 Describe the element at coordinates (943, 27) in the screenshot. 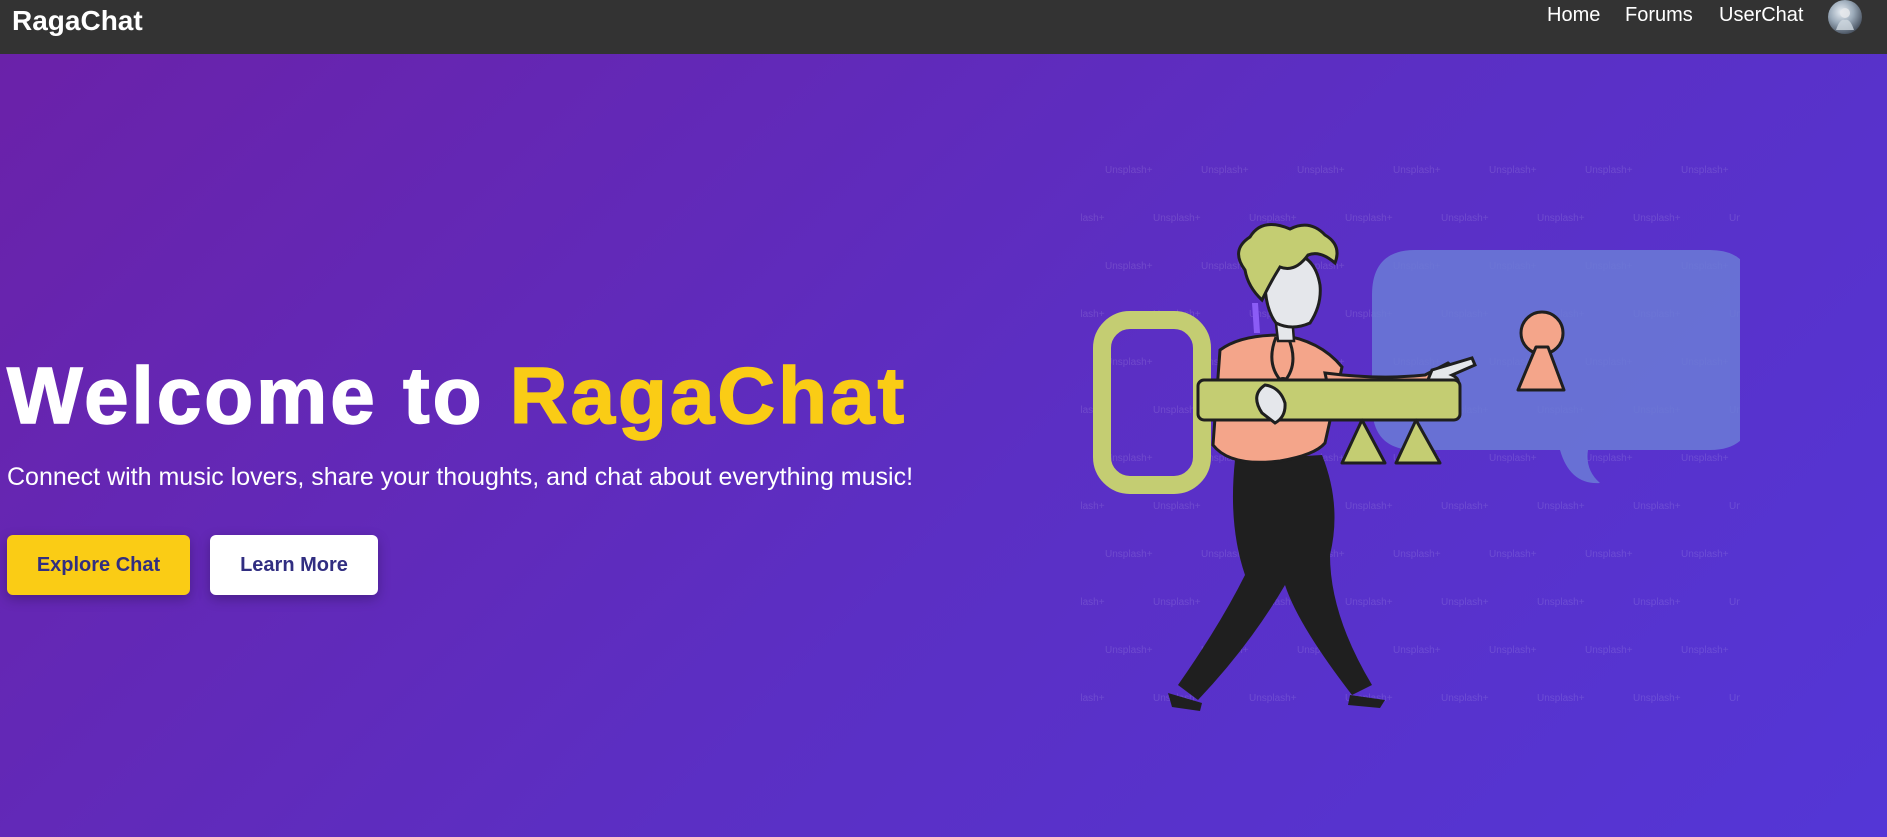

I see `top-navbar: RagaChat Home Forums UserChat` at that location.